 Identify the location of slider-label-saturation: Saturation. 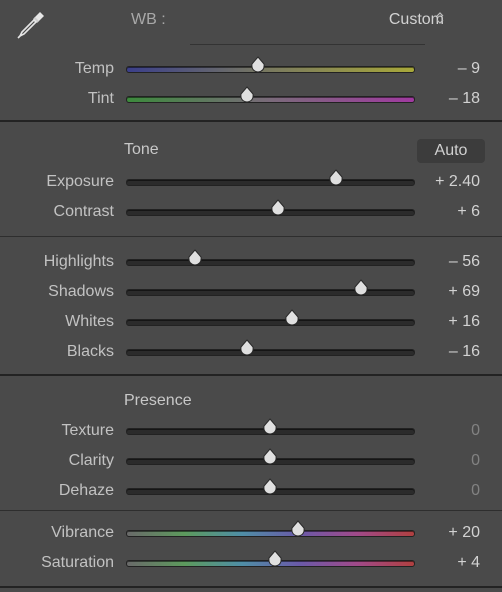
(77, 562).